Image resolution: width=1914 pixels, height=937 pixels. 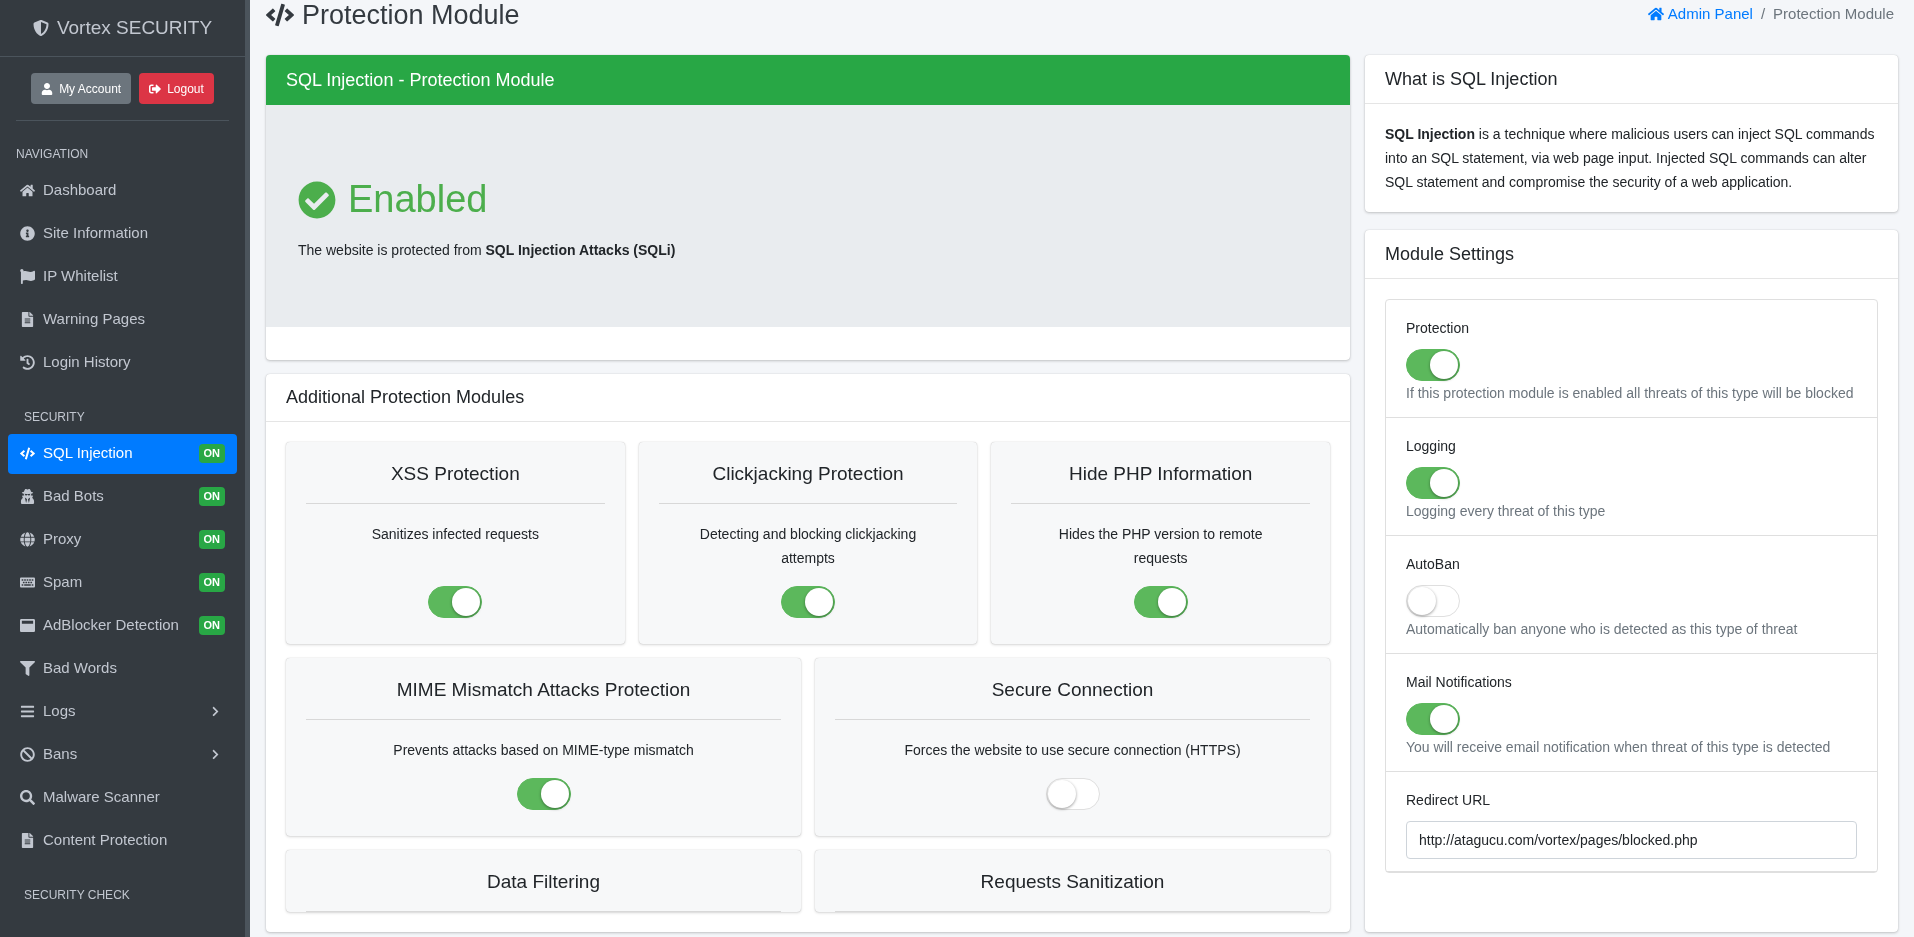 I want to click on setting-help: If this protection module is enabled all threats of this type will be blocked, so click(x=1630, y=393).